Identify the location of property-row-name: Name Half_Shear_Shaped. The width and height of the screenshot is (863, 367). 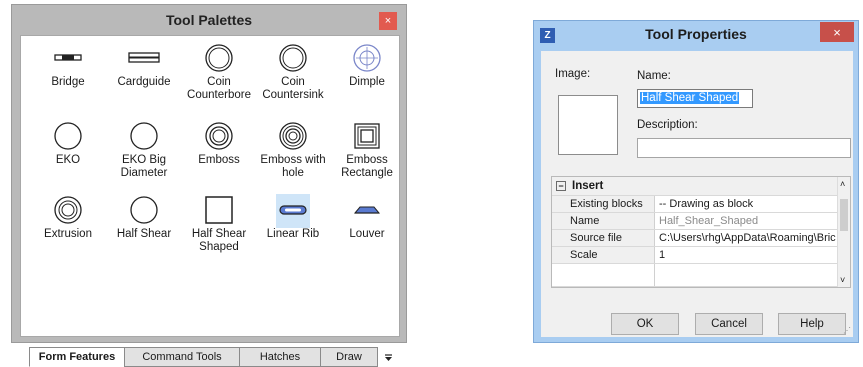
(695, 220).